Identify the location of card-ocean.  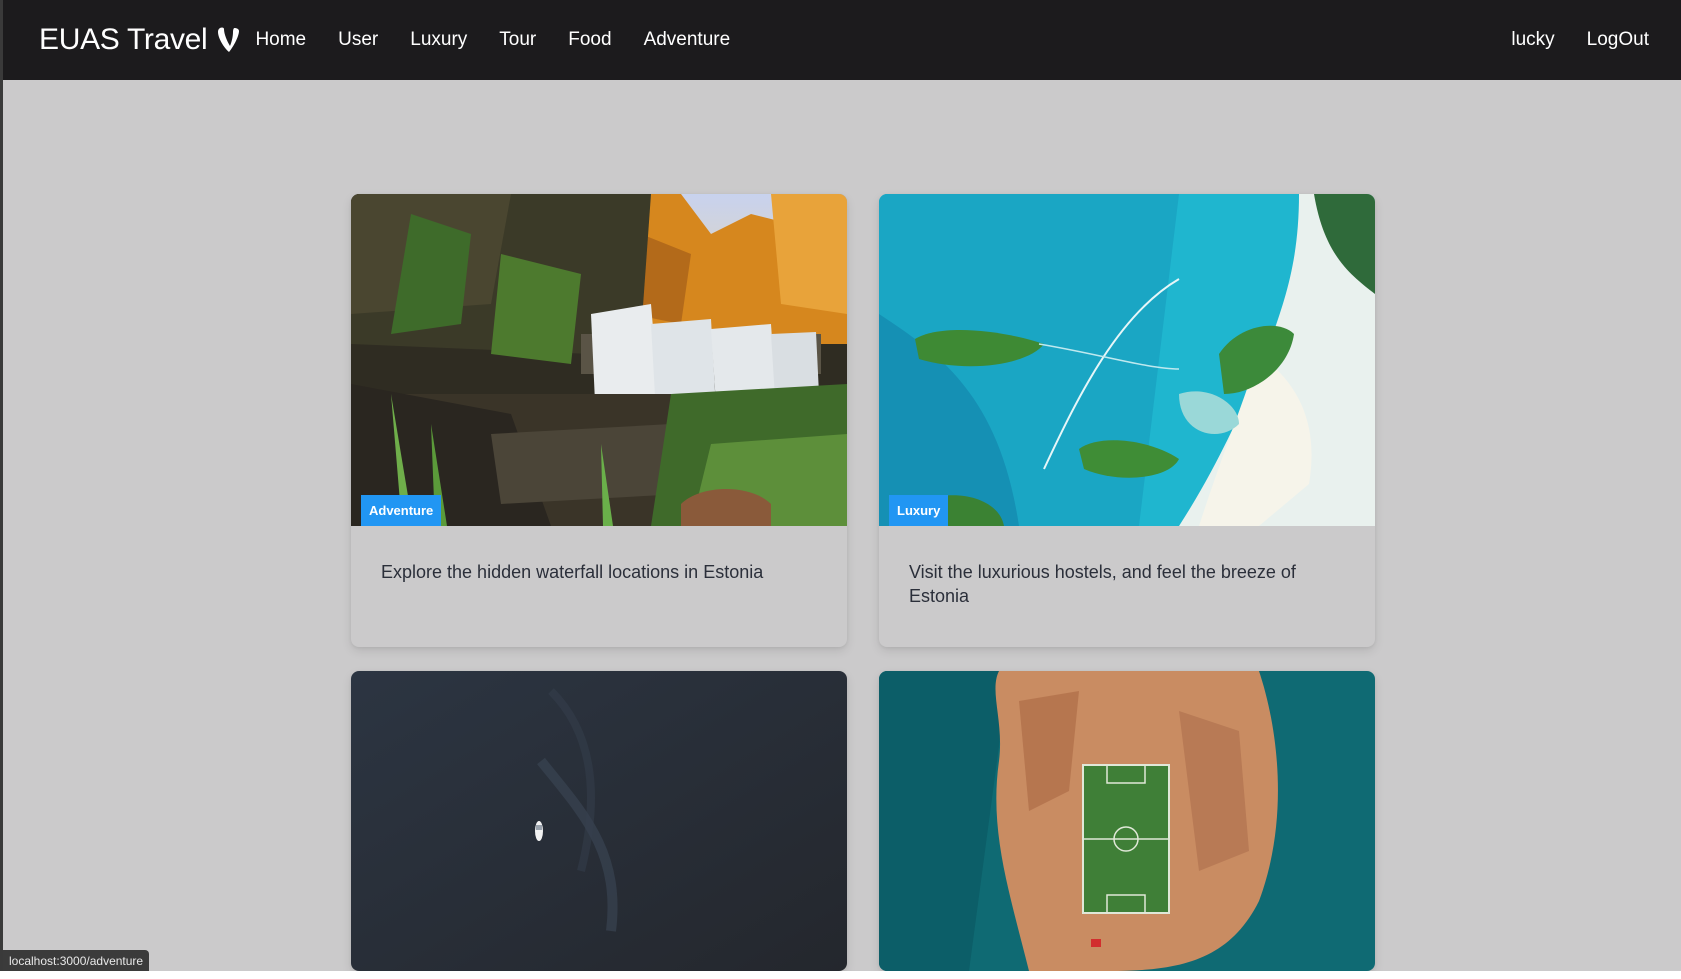
(599, 821).